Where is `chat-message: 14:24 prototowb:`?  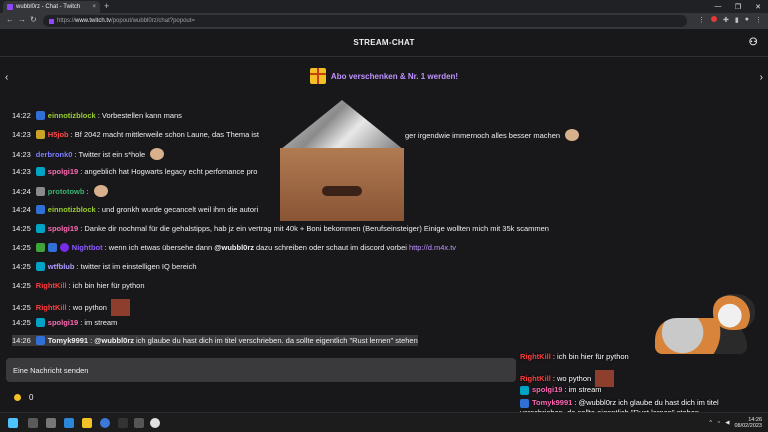
chat-message: 14:24 prototowb: is located at coordinates (60, 191).